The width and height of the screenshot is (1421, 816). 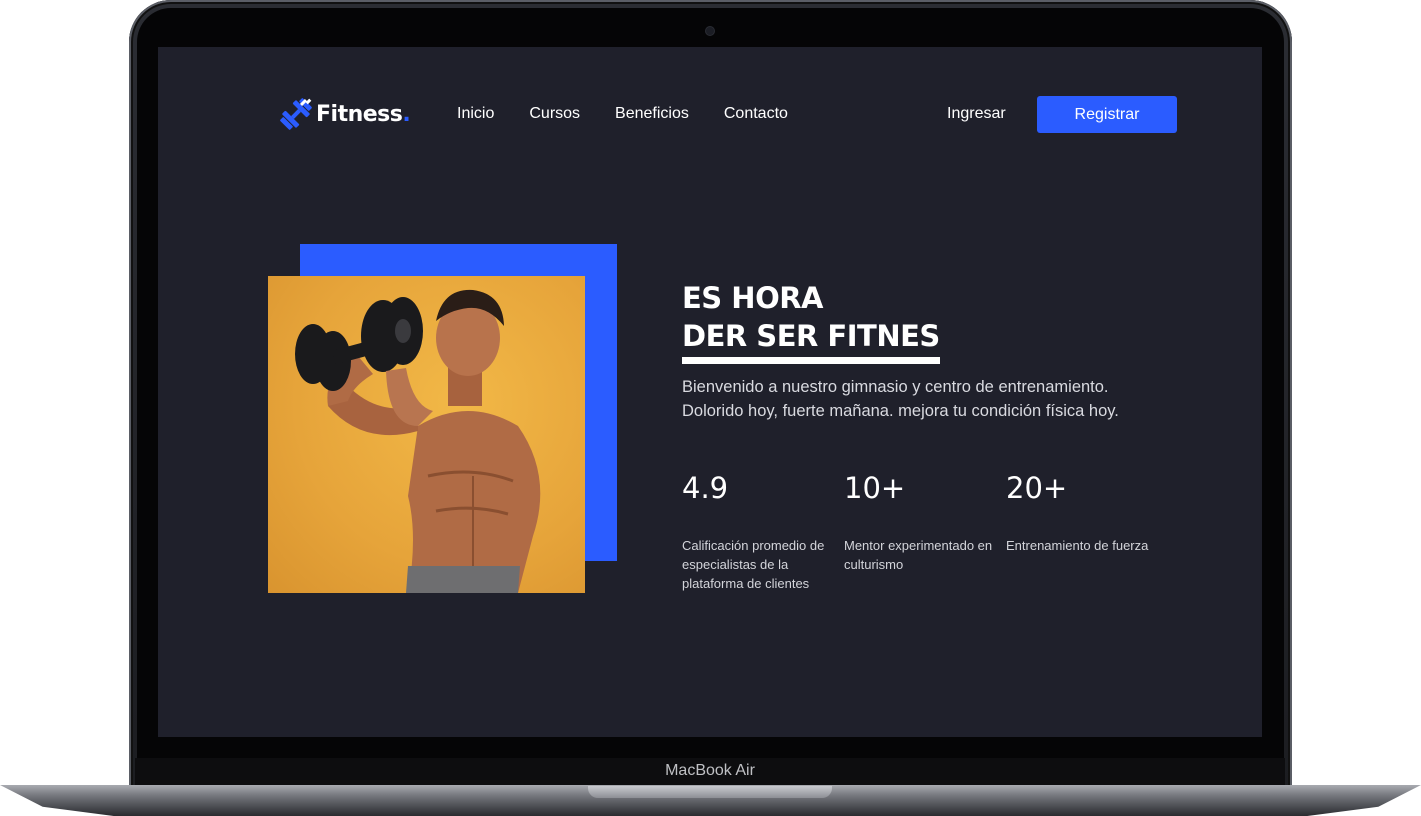 What do you see at coordinates (710, 770) in the screenshot?
I see `laptop-model-label: MacBook Air` at bounding box center [710, 770].